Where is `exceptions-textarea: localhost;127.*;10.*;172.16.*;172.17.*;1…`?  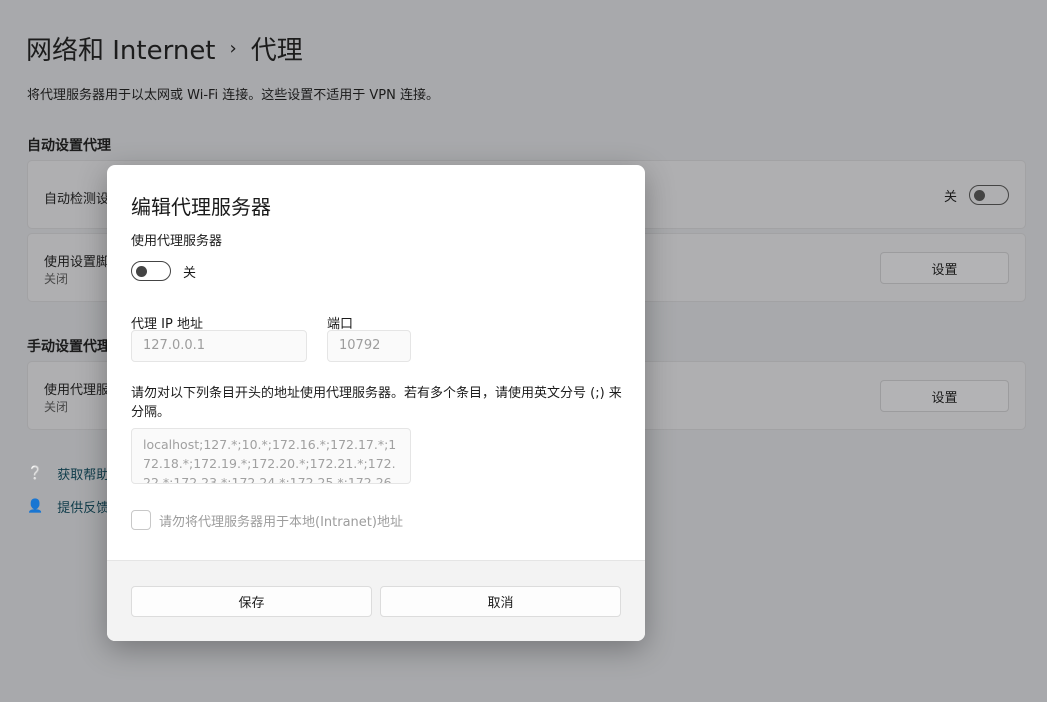 exceptions-textarea: localhost;127.*;10.*;172.16.*;172.17.*;1… is located at coordinates (271, 456).